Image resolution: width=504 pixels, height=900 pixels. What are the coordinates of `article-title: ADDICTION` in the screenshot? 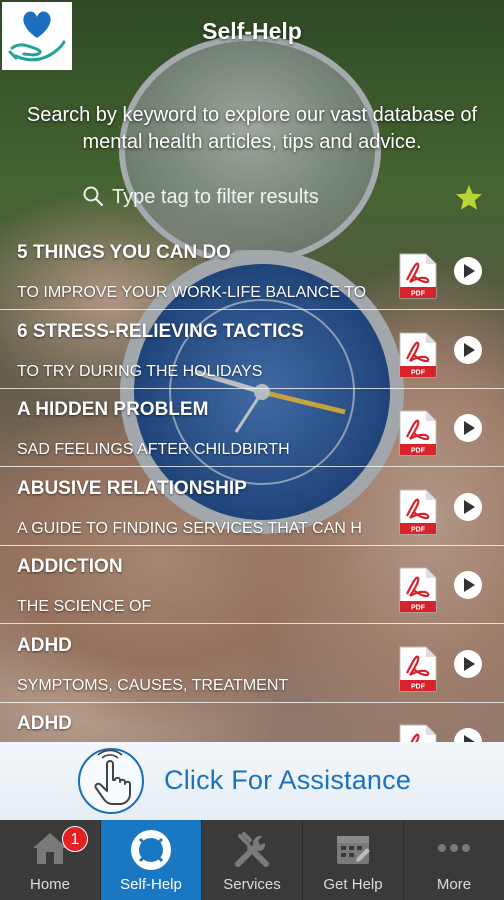 It's located at (70, 566).